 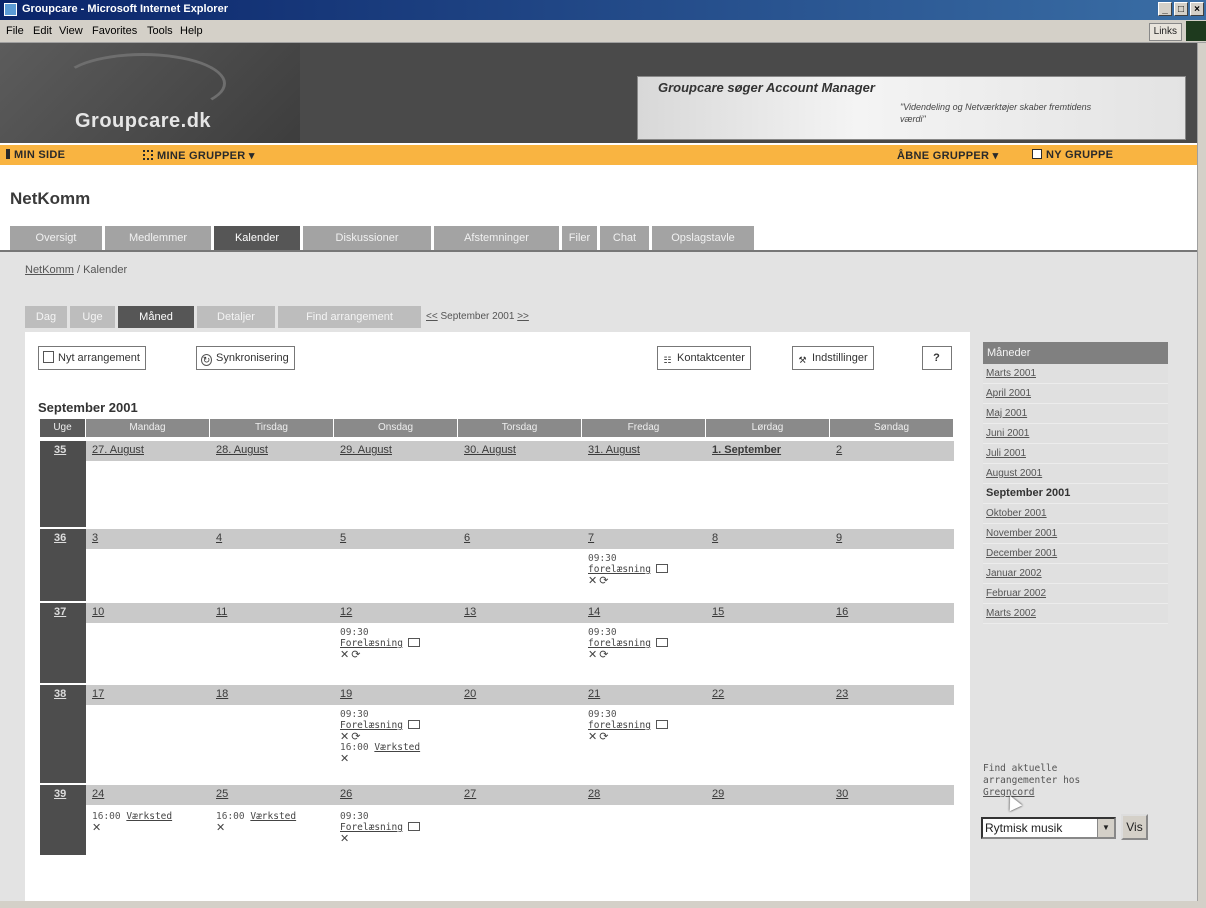 What do you see at coordinates (346, 612) in the screenshot?
I see `day-link: 12` at bounding box center [346, 612].